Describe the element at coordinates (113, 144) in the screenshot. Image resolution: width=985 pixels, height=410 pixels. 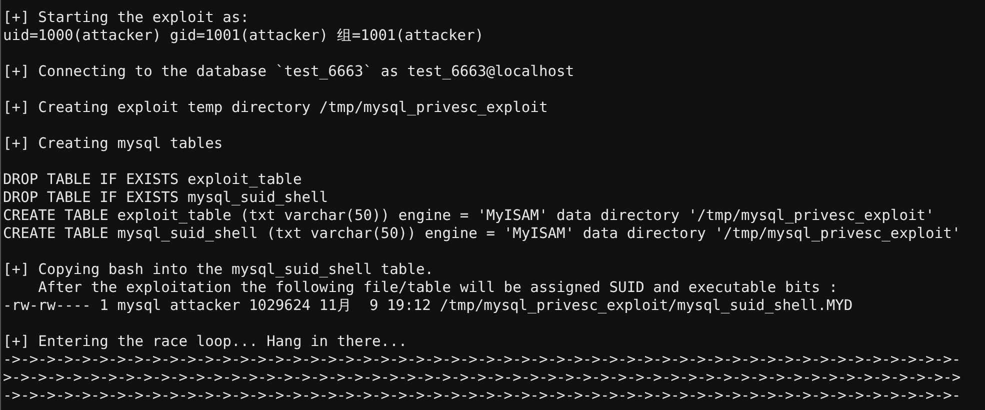
I see `terminal-line: [+] Creating mysql tables` at that location.